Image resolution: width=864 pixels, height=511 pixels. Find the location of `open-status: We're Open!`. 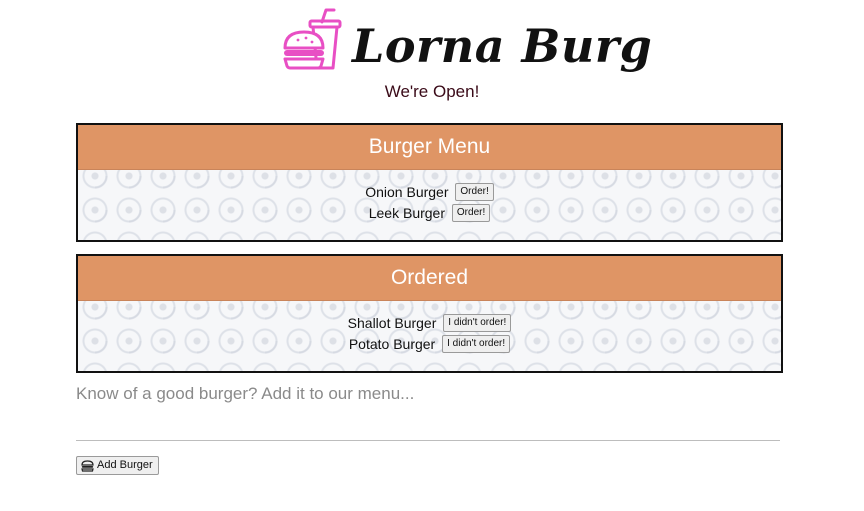

open-status: We're Open! is located at coordinates (432, 91).